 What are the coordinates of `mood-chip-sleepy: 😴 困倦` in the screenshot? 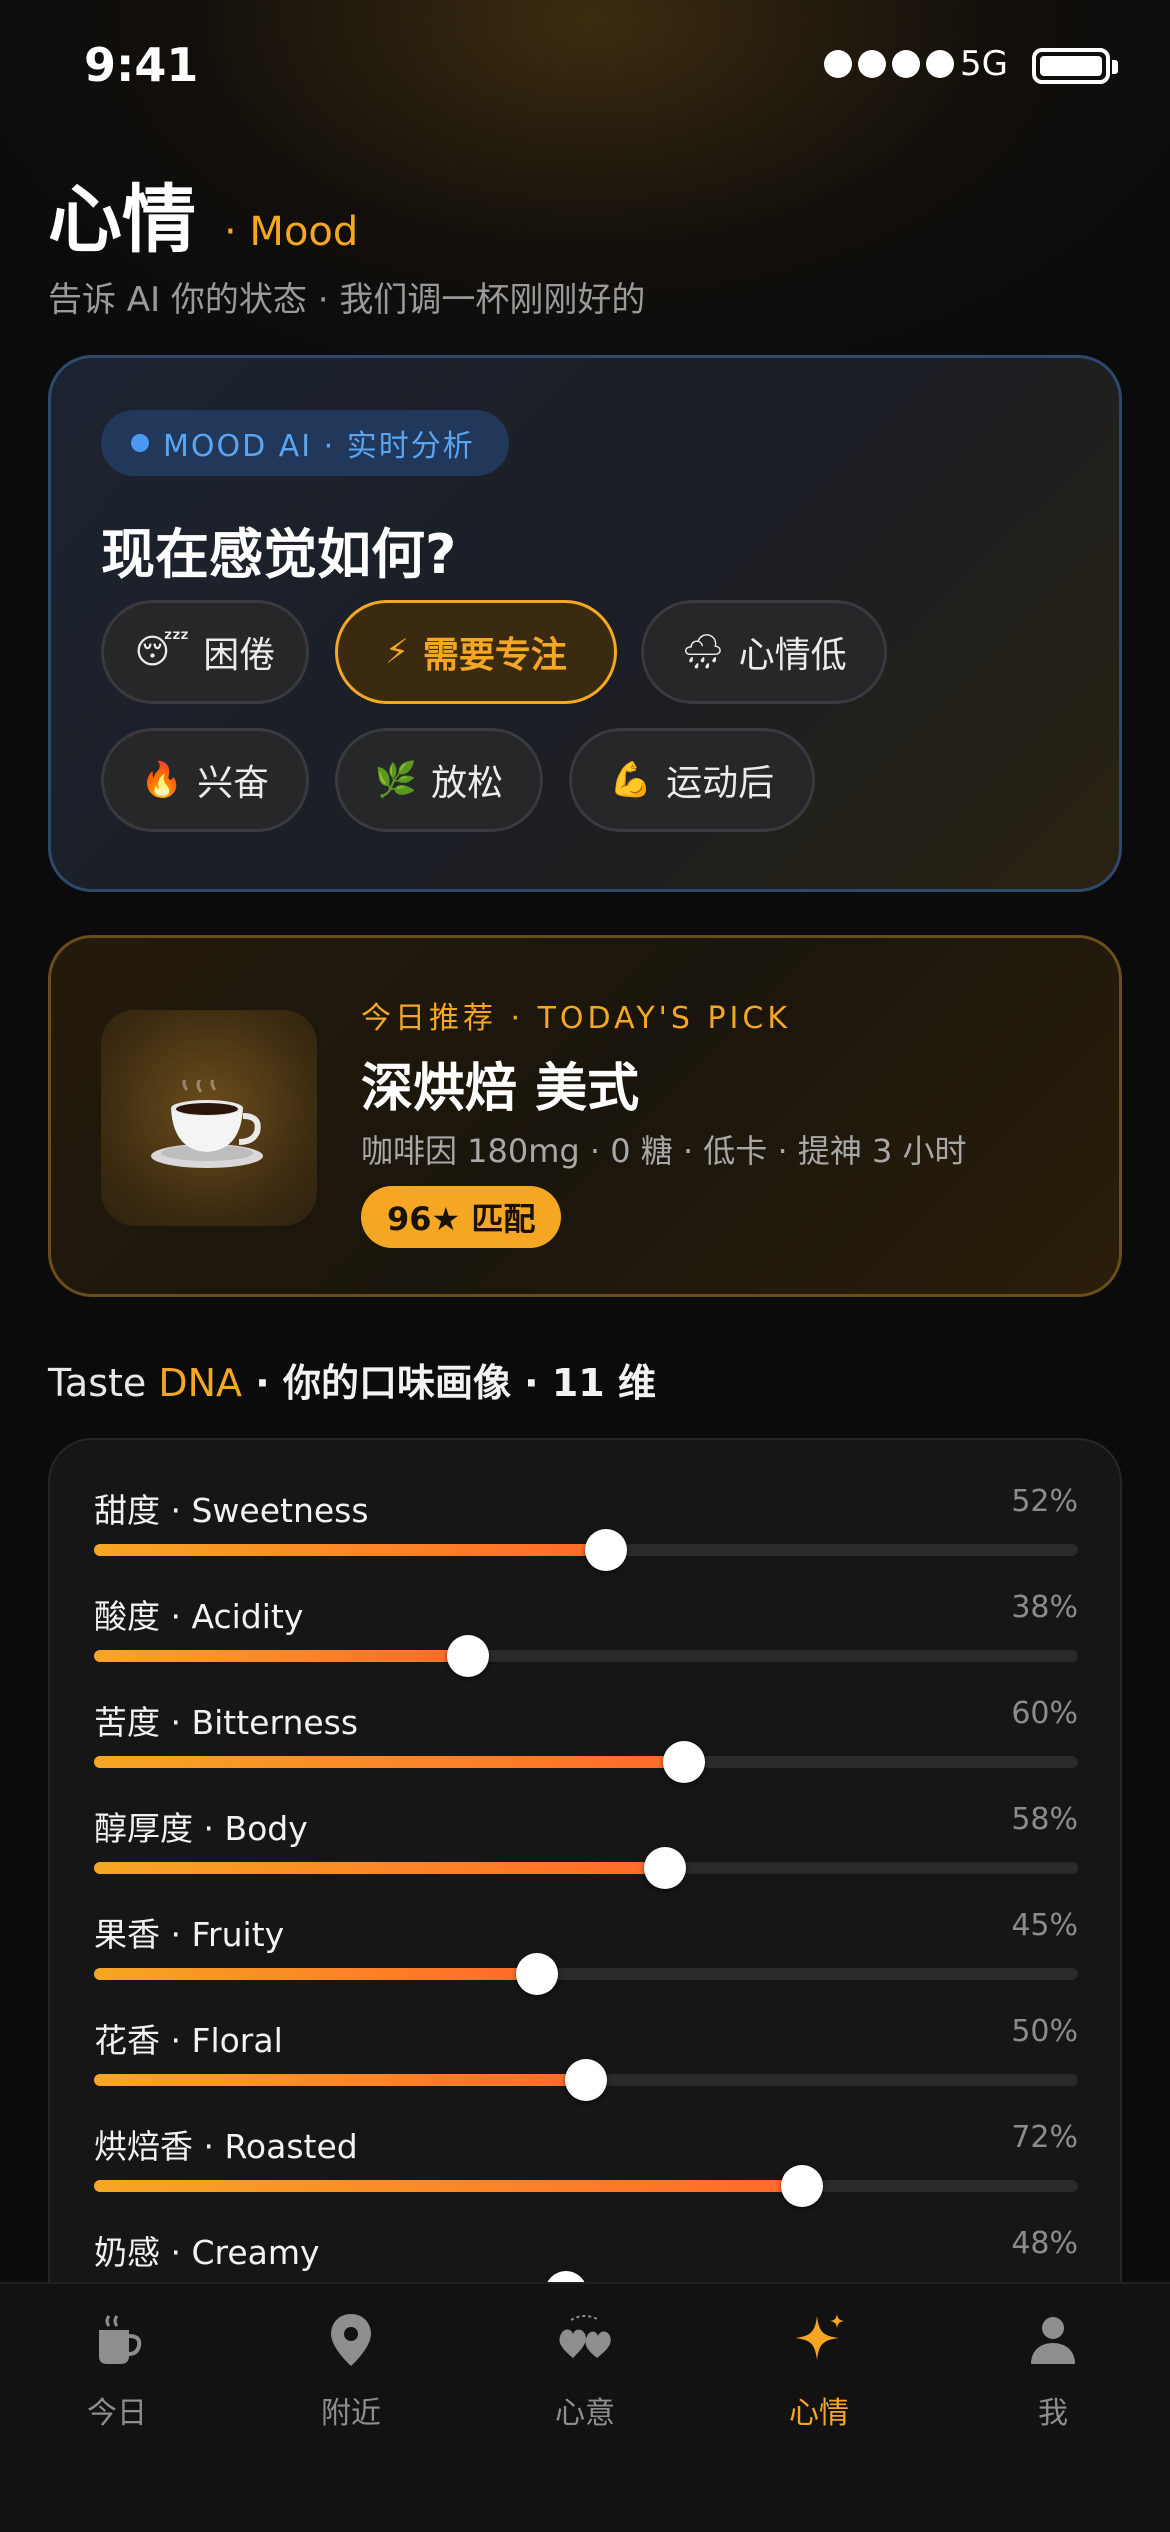 It's located at (205, 652).